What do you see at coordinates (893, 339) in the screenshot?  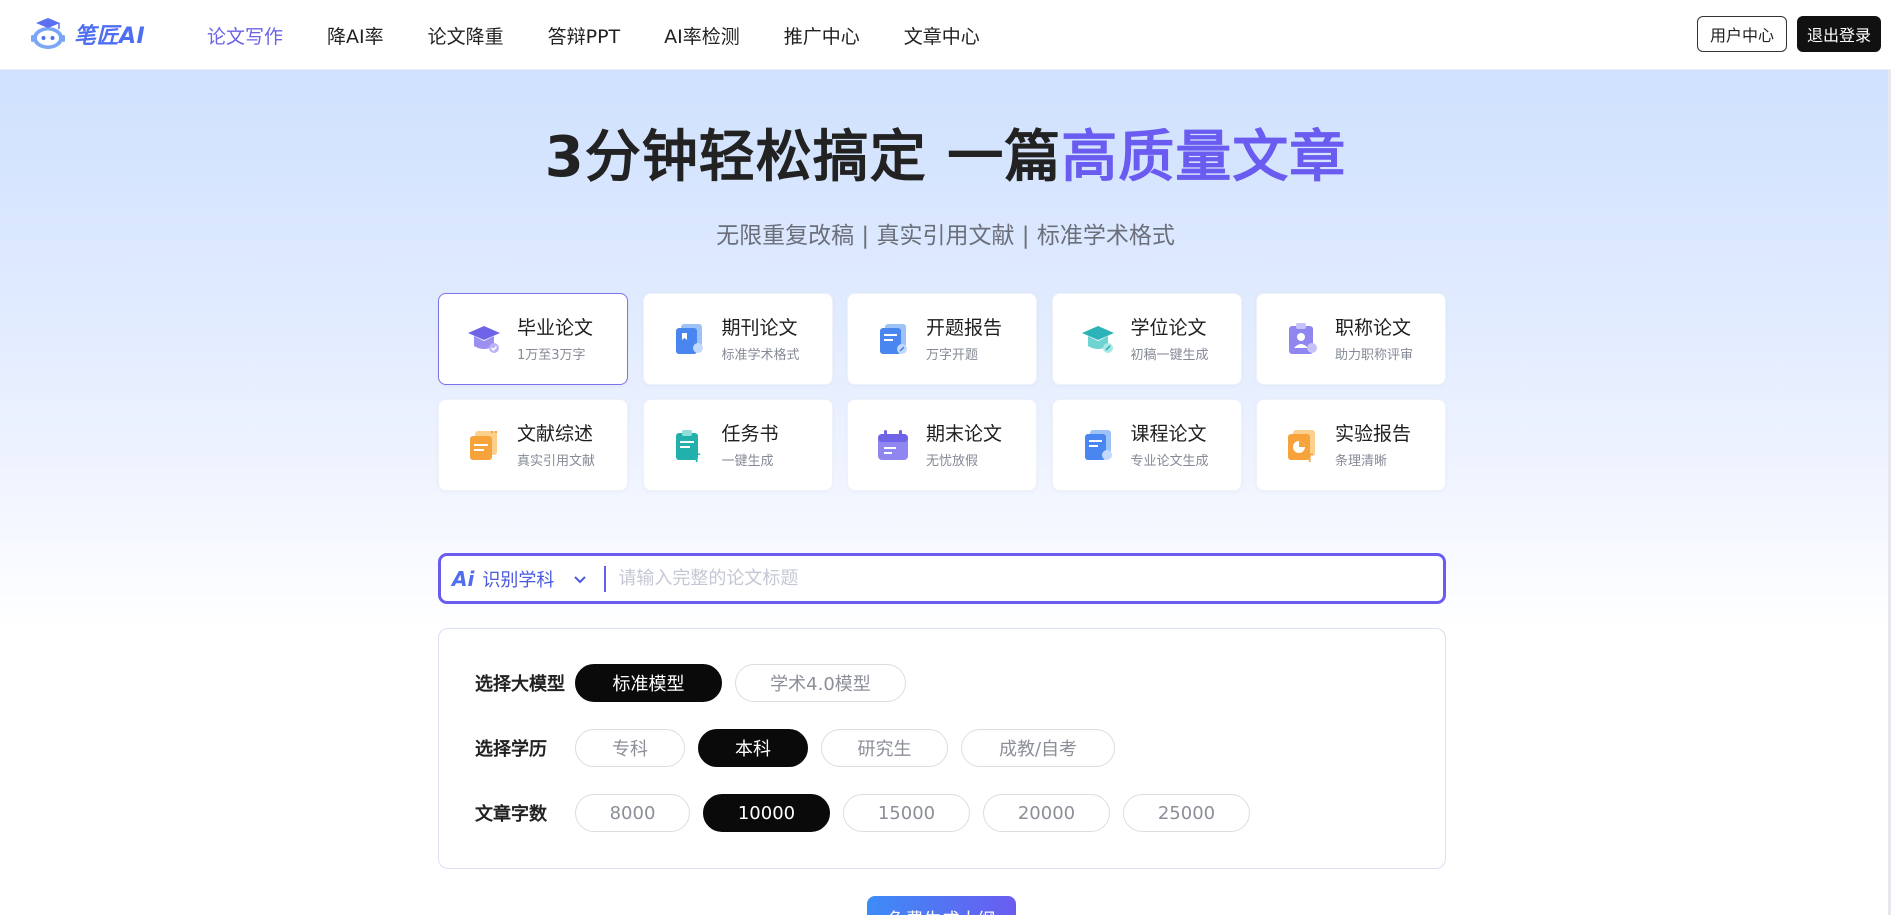 I see `proposal-icon` at bounding box center [893, 339].